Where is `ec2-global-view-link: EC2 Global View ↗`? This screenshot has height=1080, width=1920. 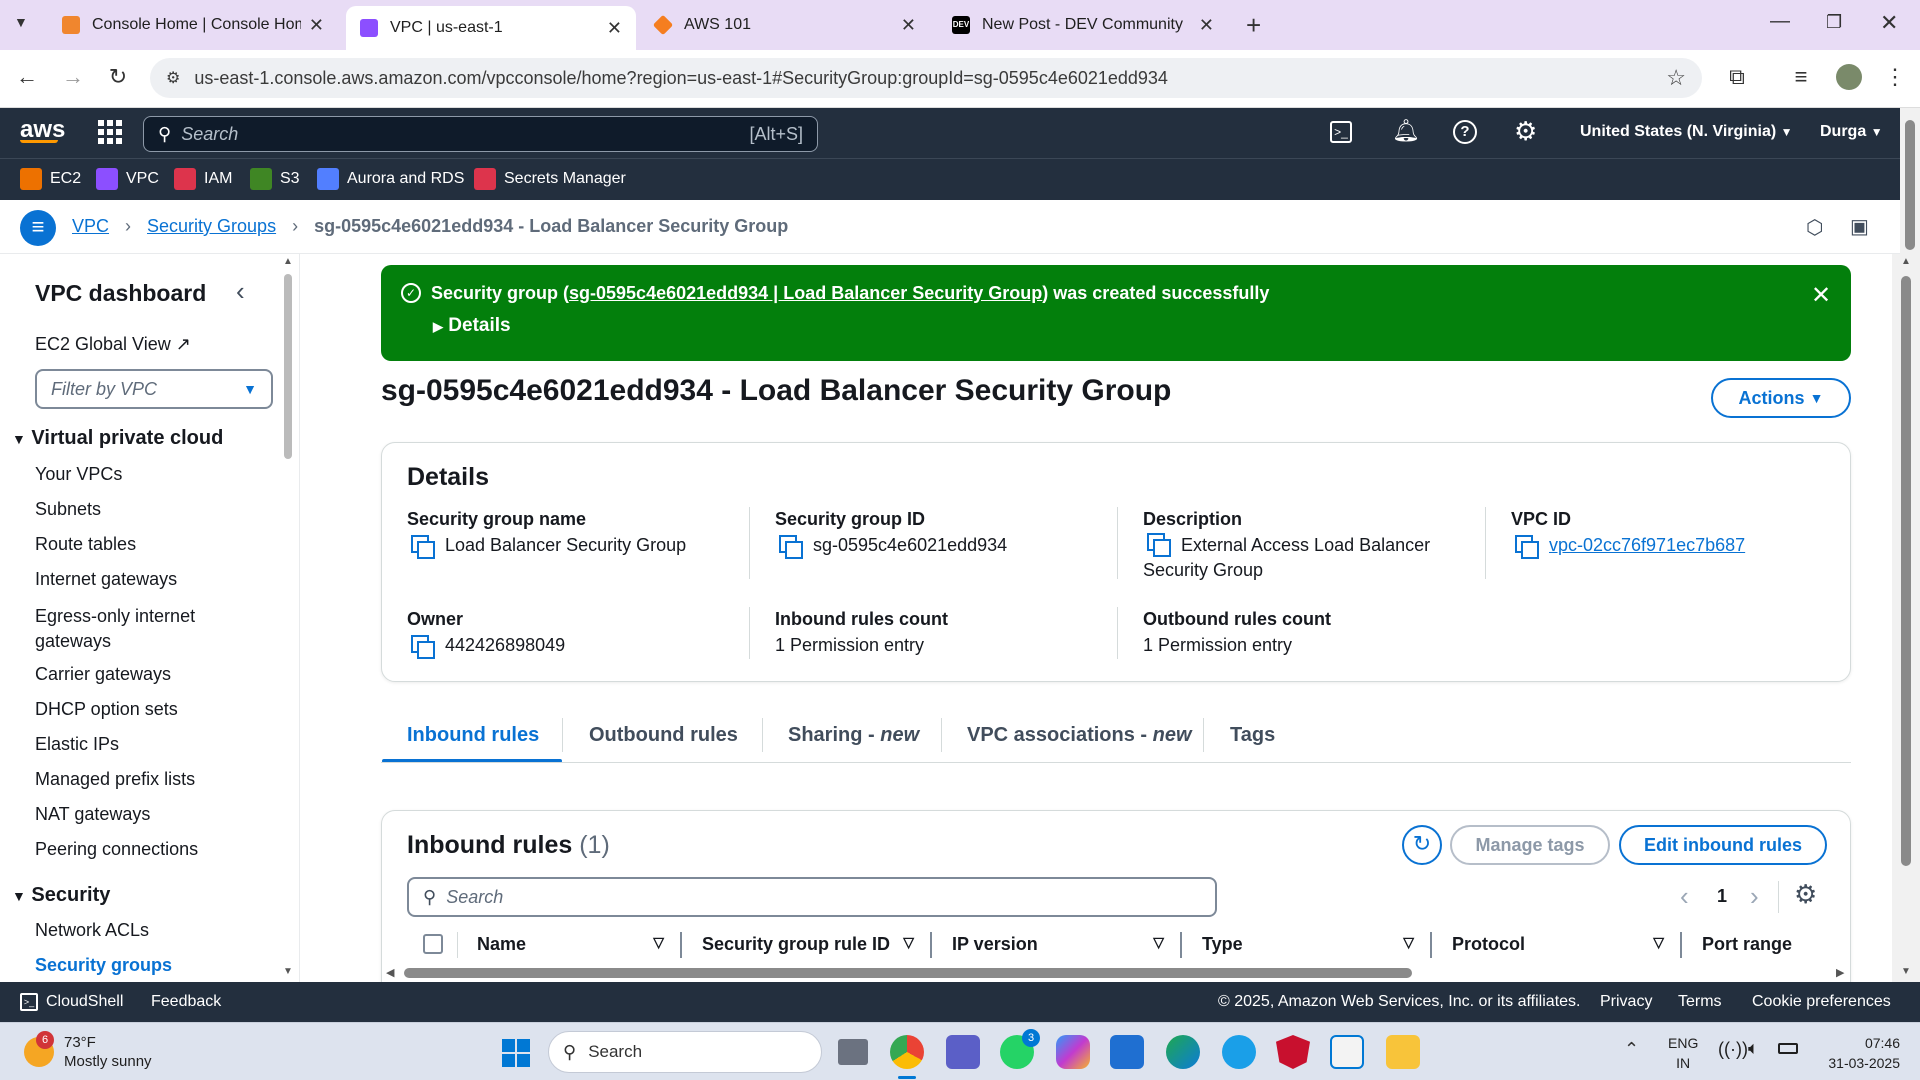
ec2-global-view-link: EC2 Global View ↗ is located at coordinates (113, 344).